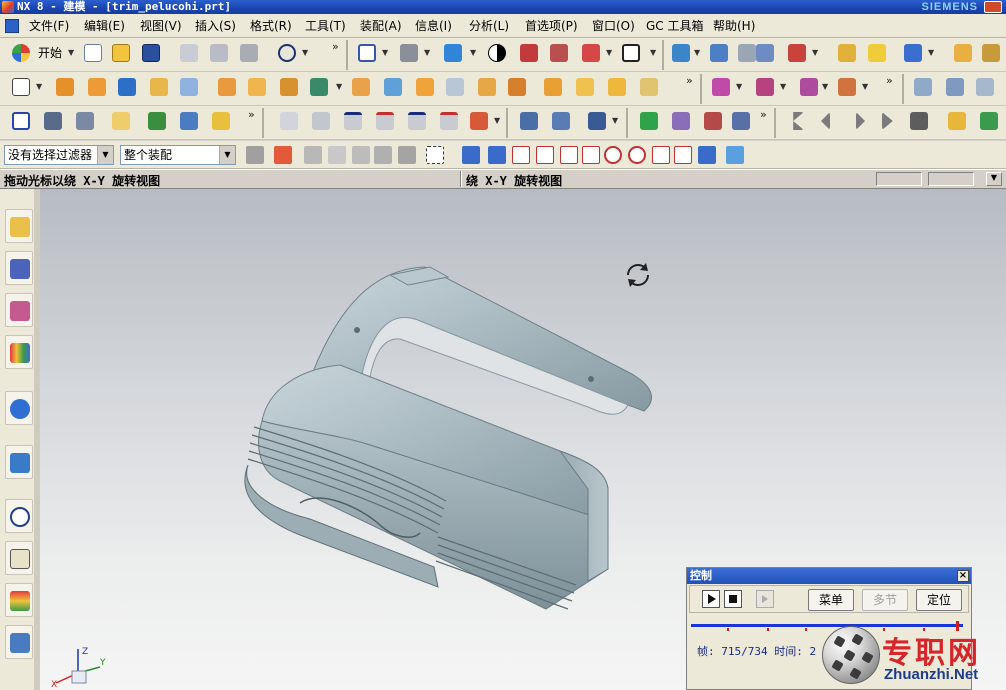  I want to click on menu-format: 格式(R), so click(271, 26).